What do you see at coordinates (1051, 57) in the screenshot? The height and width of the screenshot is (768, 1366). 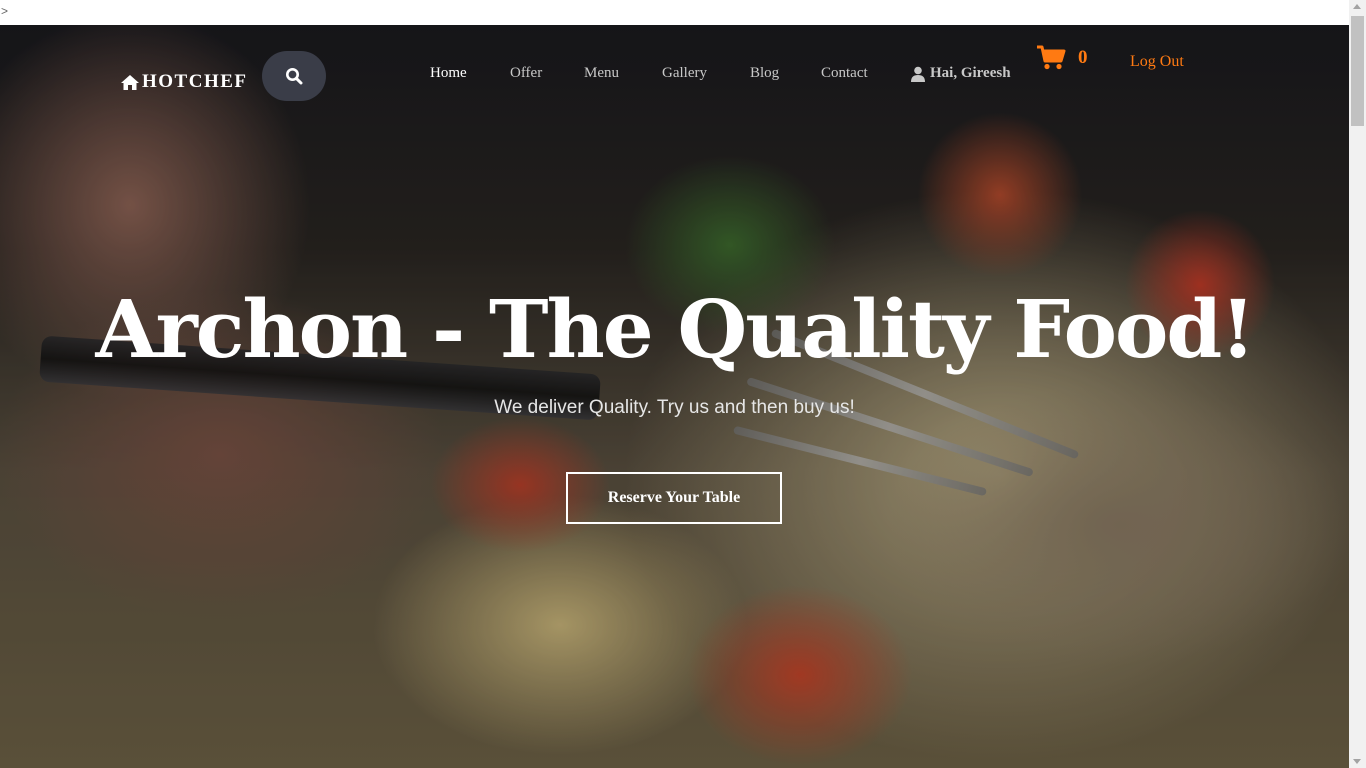 I see `shopping-cart-icon` at bounding box center [1051, 57].